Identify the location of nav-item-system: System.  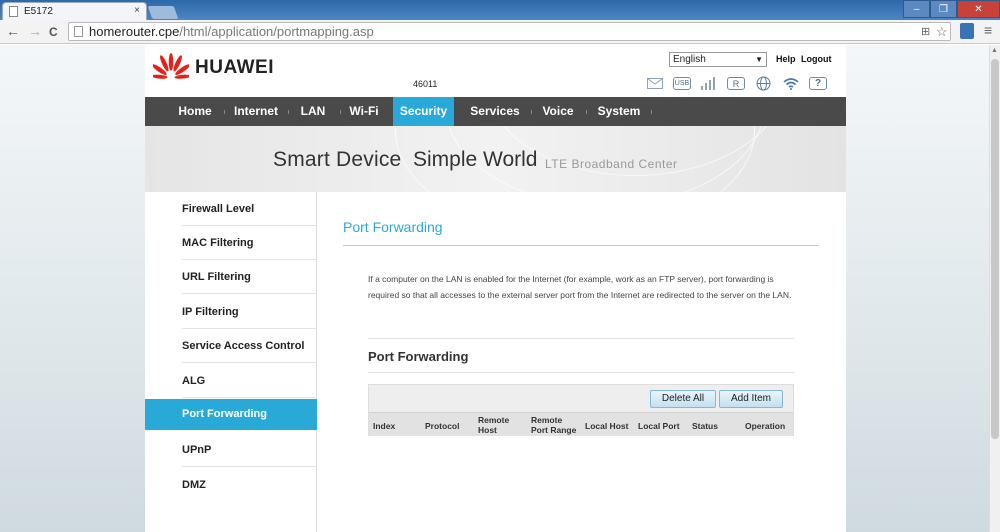
(619, 111).